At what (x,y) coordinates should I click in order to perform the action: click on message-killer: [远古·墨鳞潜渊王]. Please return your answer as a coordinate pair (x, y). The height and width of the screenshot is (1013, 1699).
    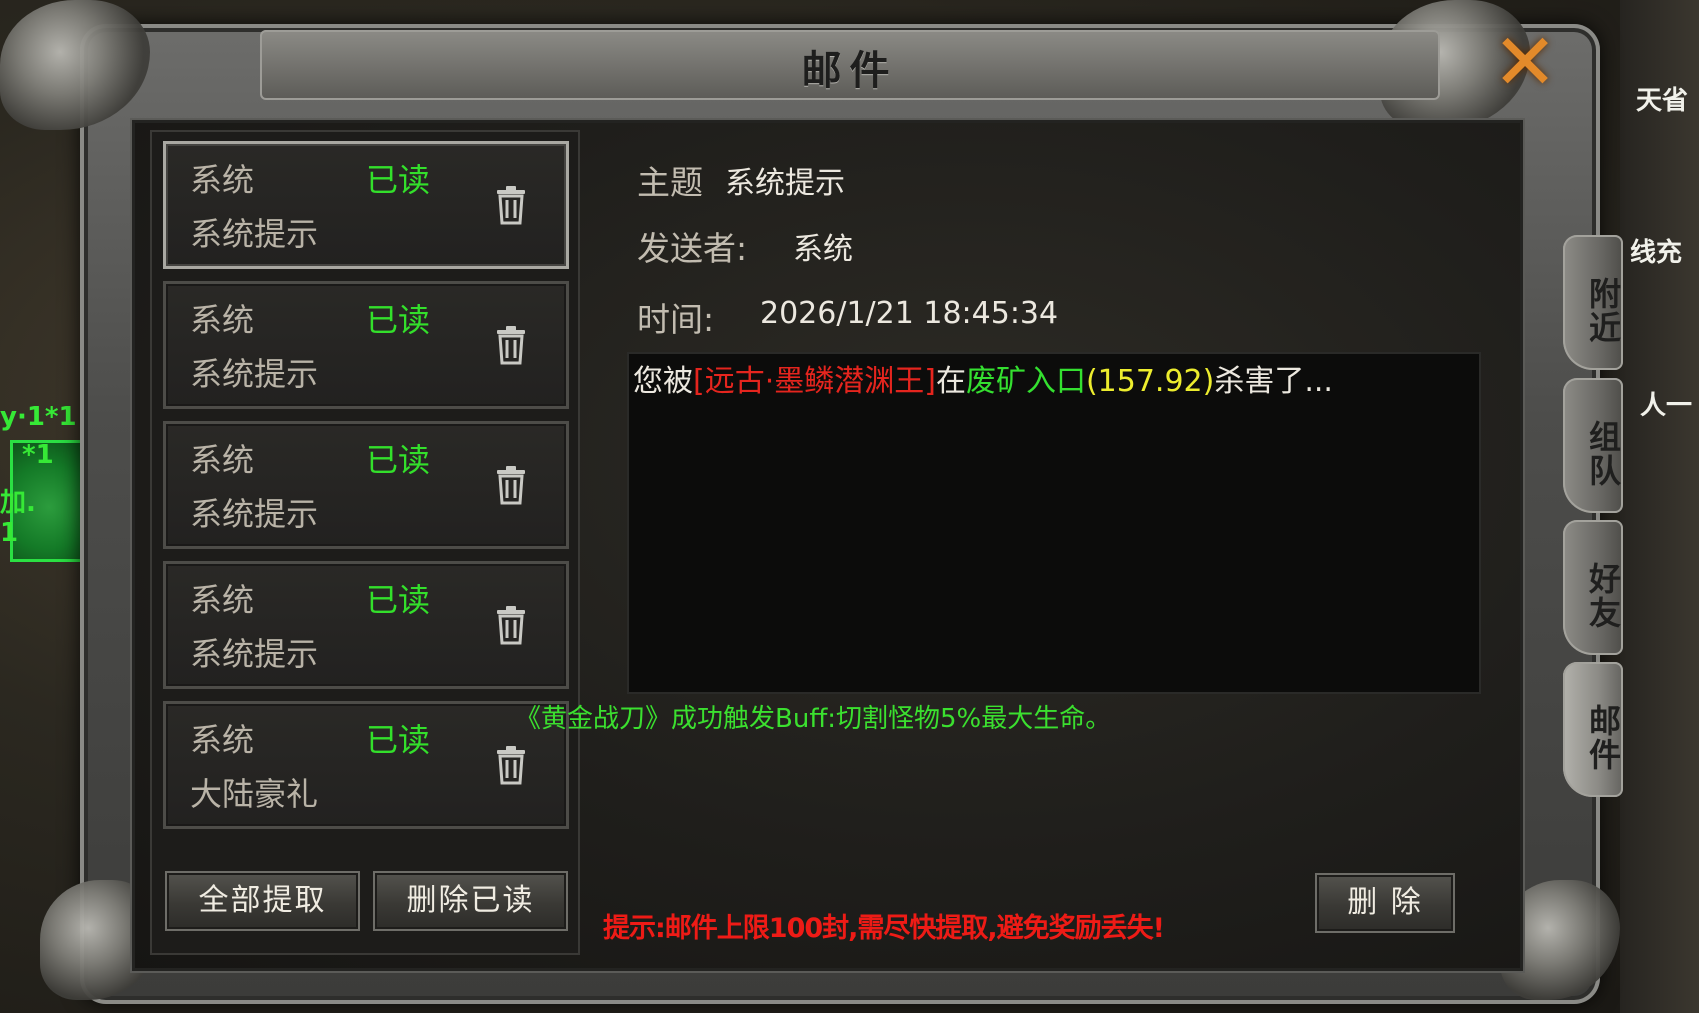
    Looking at the image, I should click on (814, 381).